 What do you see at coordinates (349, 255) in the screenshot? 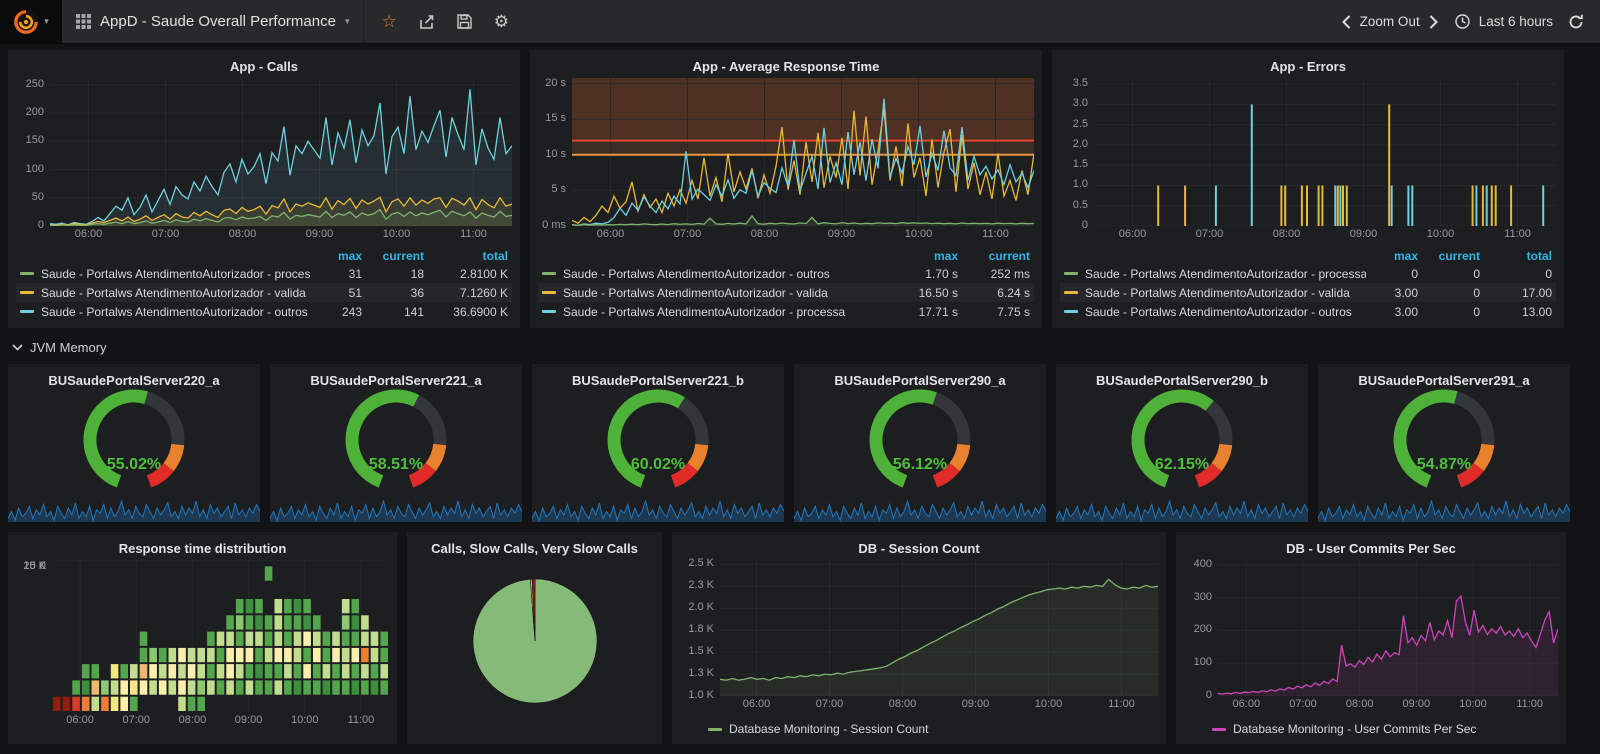
I see `legend-column-header: max` at bounding box center [349, 255].